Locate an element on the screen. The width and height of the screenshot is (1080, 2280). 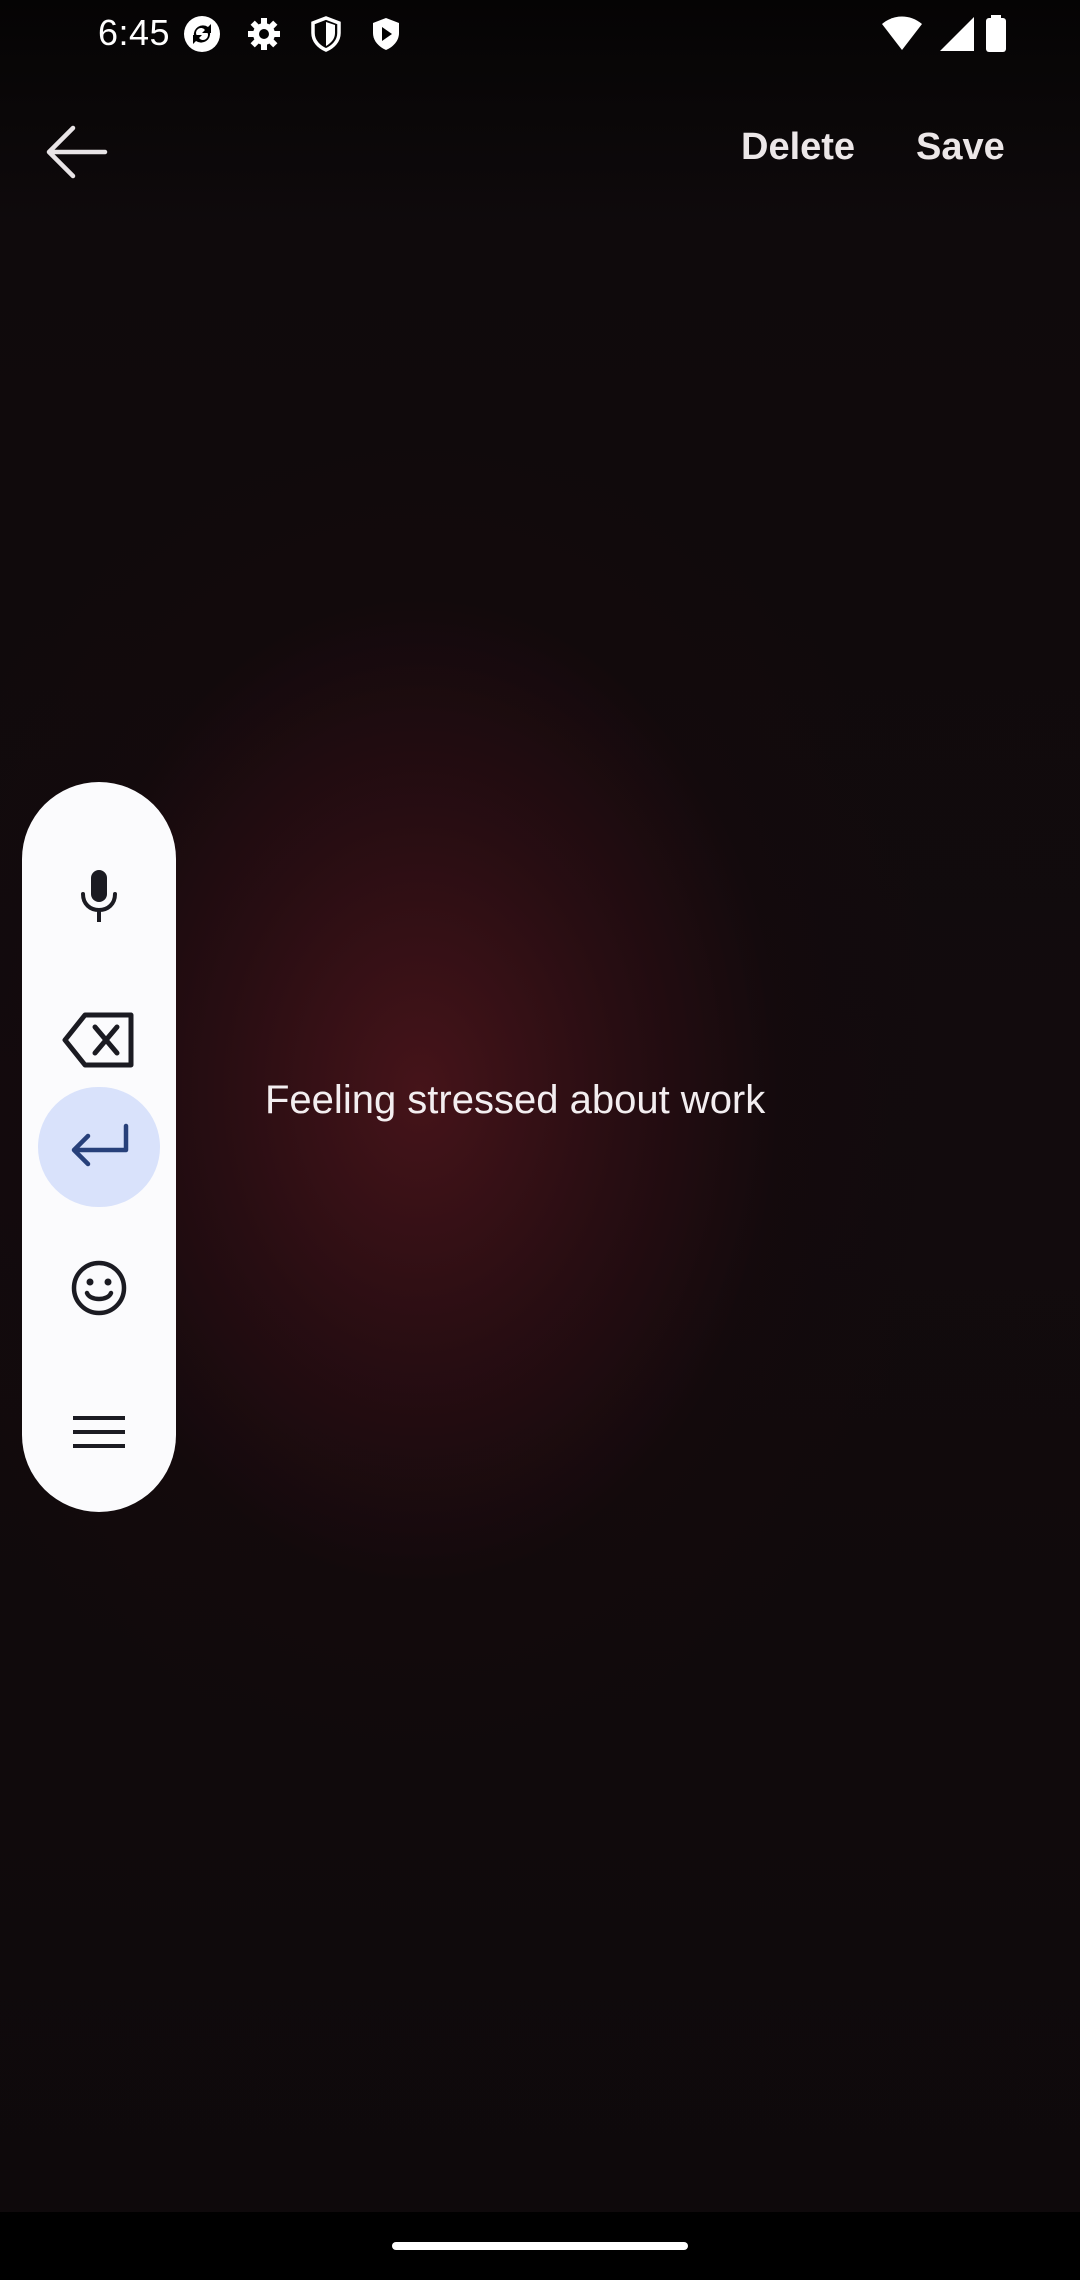
microphone-icon is located at coordinates (99, 898).